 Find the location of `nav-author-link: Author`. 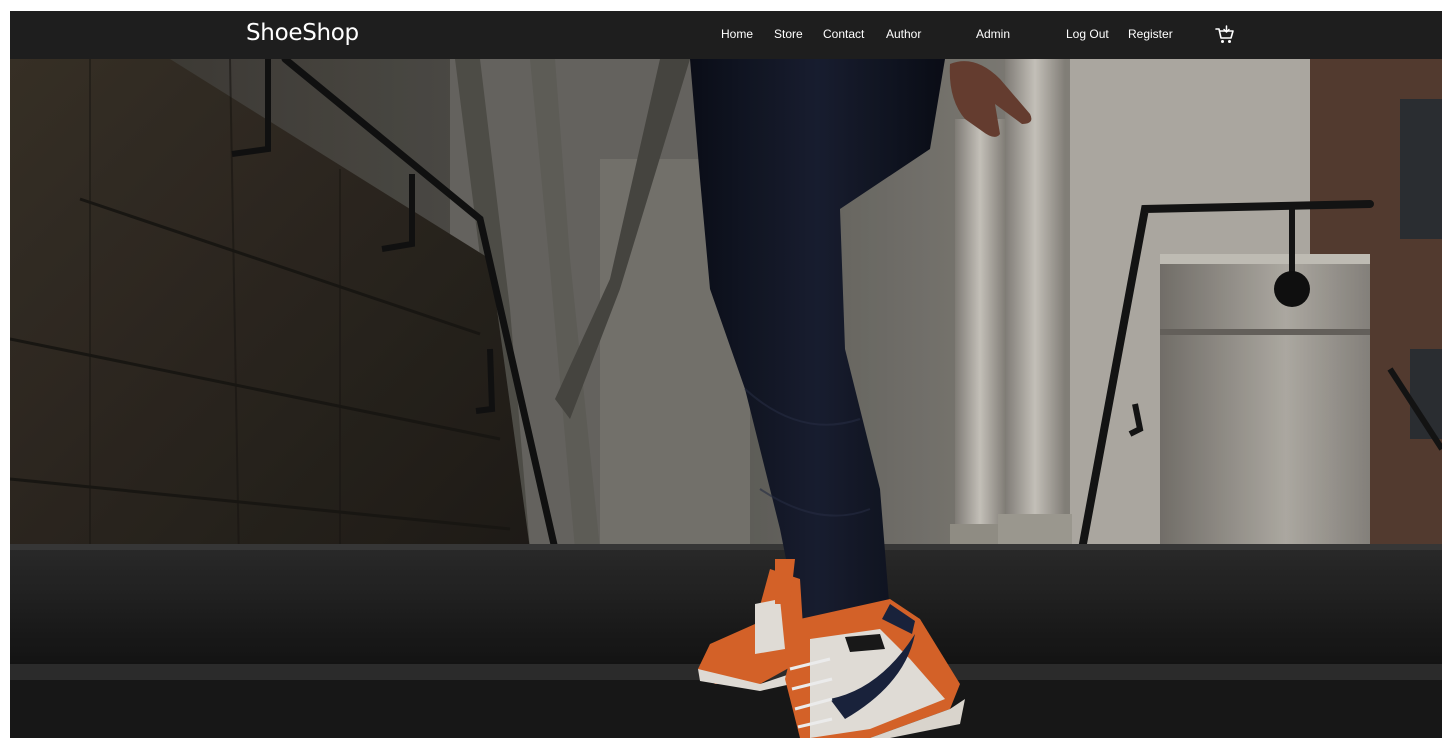

nav-author-link: Author is located at coordinates (903, 34).